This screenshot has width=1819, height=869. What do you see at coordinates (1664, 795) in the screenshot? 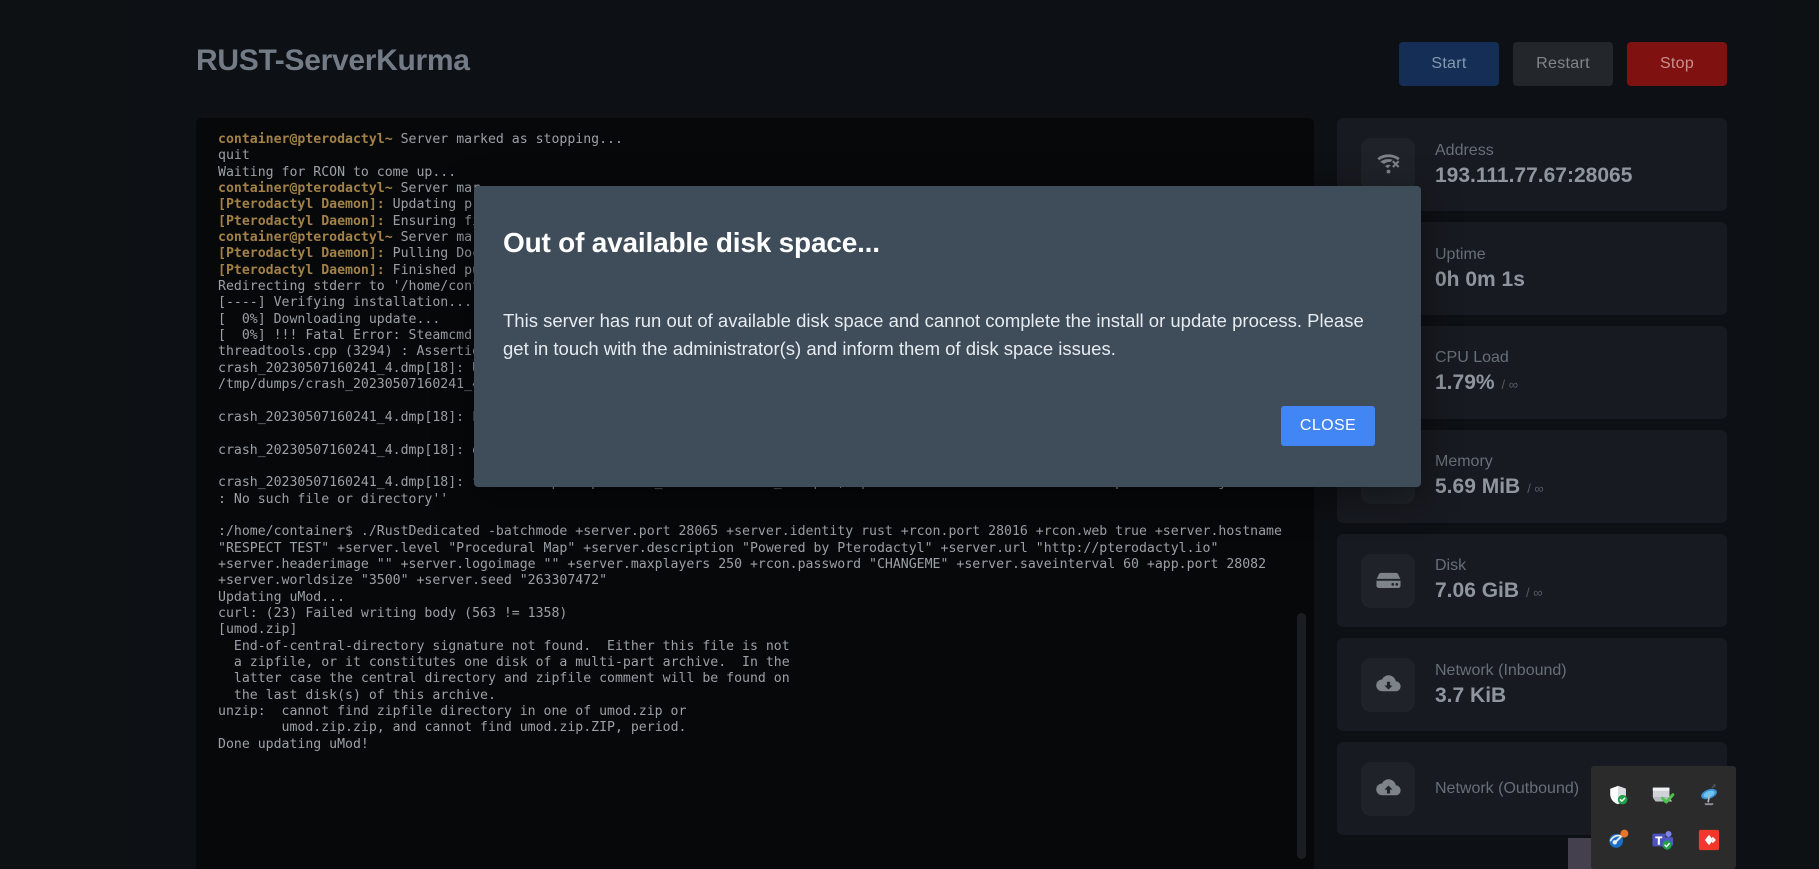
I see `windows-update-checkmark-icon` at bounding box center [1664, 795].